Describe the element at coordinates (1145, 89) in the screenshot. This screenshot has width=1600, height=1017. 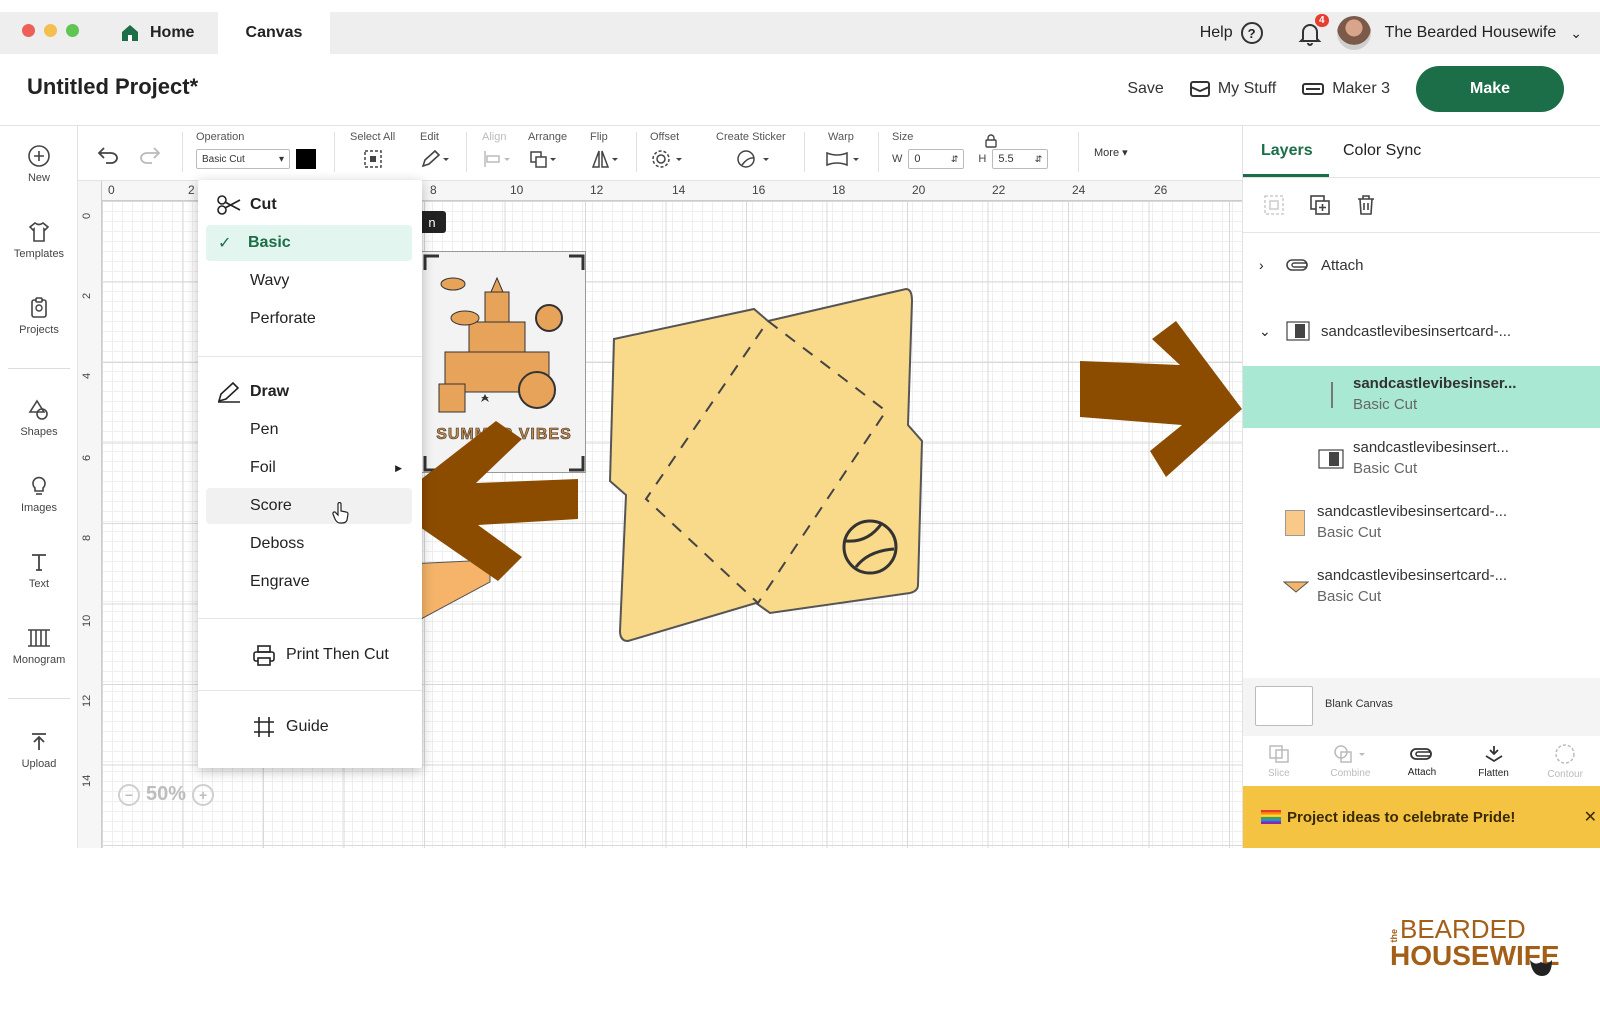
I see `save-button: Save` at that location.